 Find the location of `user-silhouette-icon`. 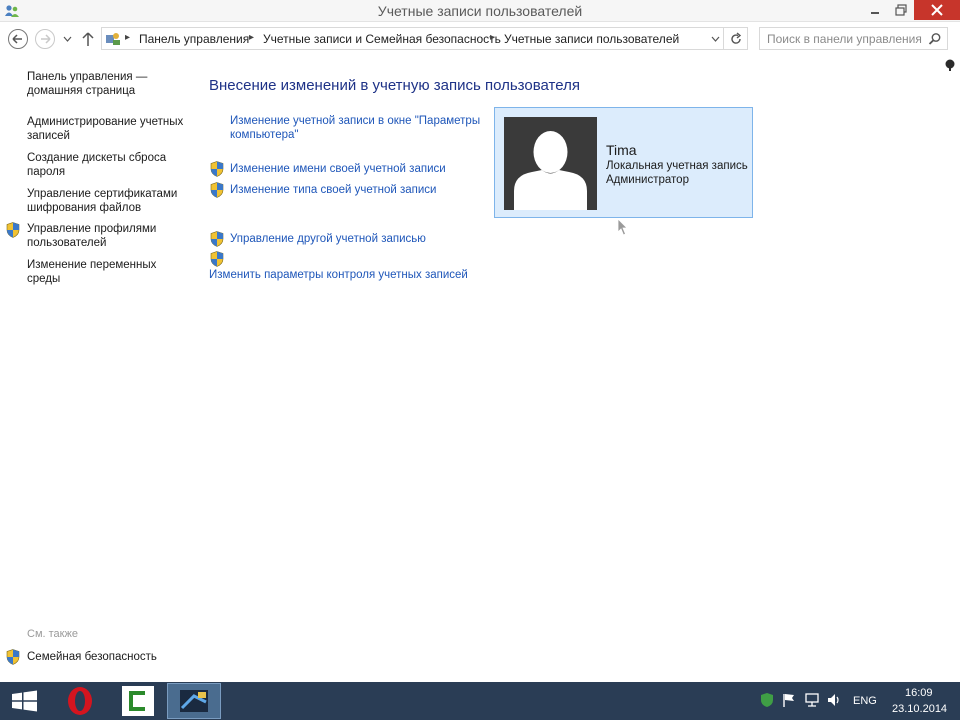

user-silhouette-icon is located at coordinates (550, 163).